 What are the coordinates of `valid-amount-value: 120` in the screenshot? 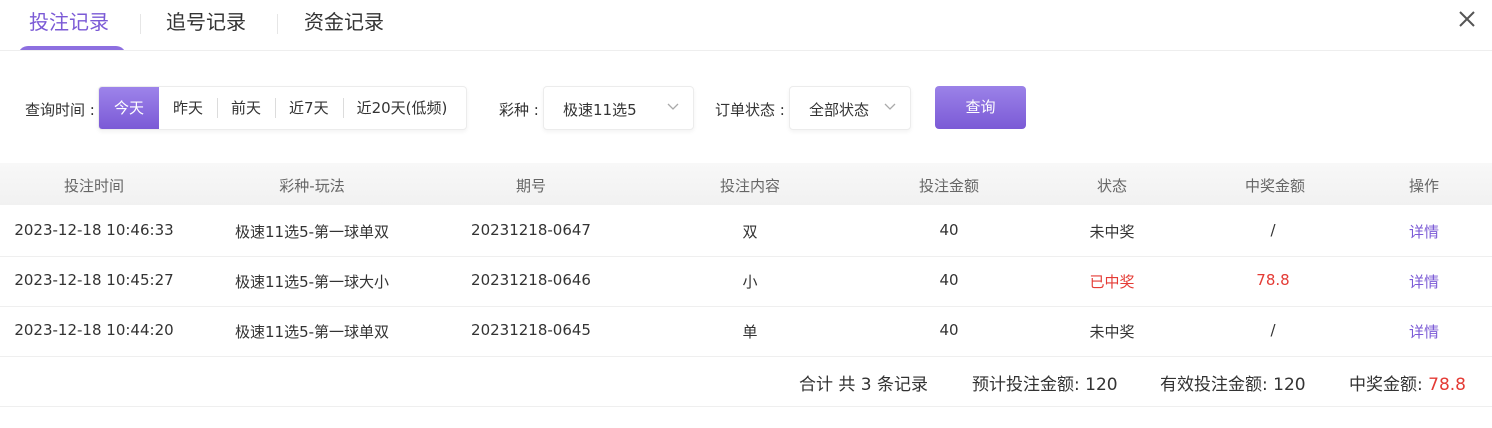 It's located at (1289, 385).